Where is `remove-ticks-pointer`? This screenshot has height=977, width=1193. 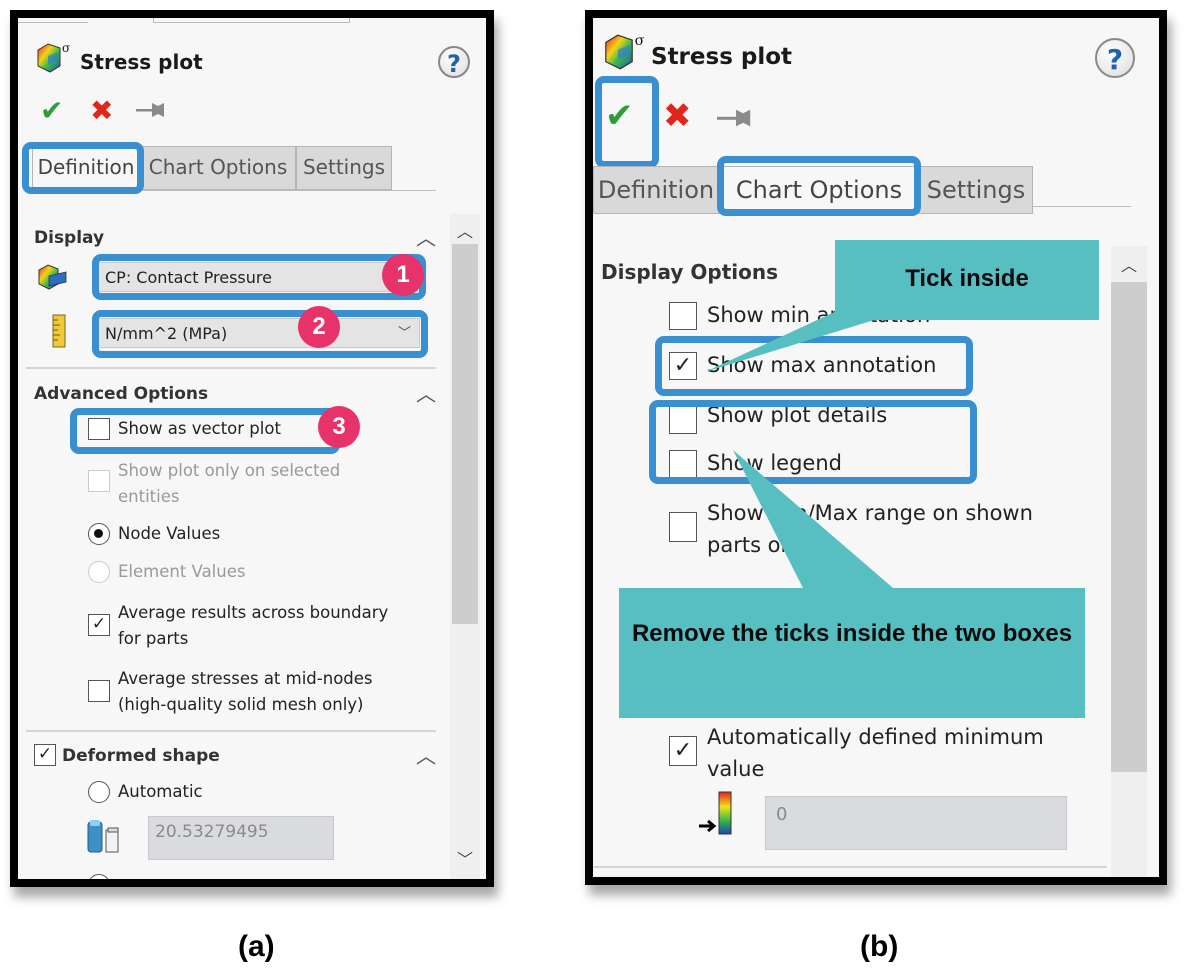 remove-ticks-pointer is located at coordinates (813, 519).